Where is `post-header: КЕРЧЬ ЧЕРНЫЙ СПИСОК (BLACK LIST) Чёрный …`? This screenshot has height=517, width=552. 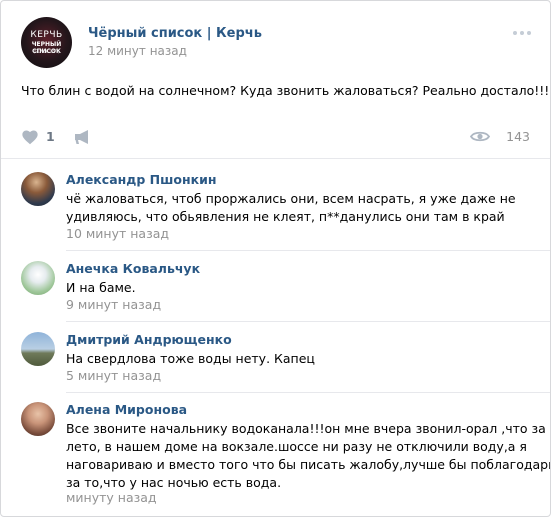
post-header: КЕРЧЬ ЧЕРНЫЙ СПИСОК (BLACK LIST) Чёрный … is located at coordinates (276, 42).